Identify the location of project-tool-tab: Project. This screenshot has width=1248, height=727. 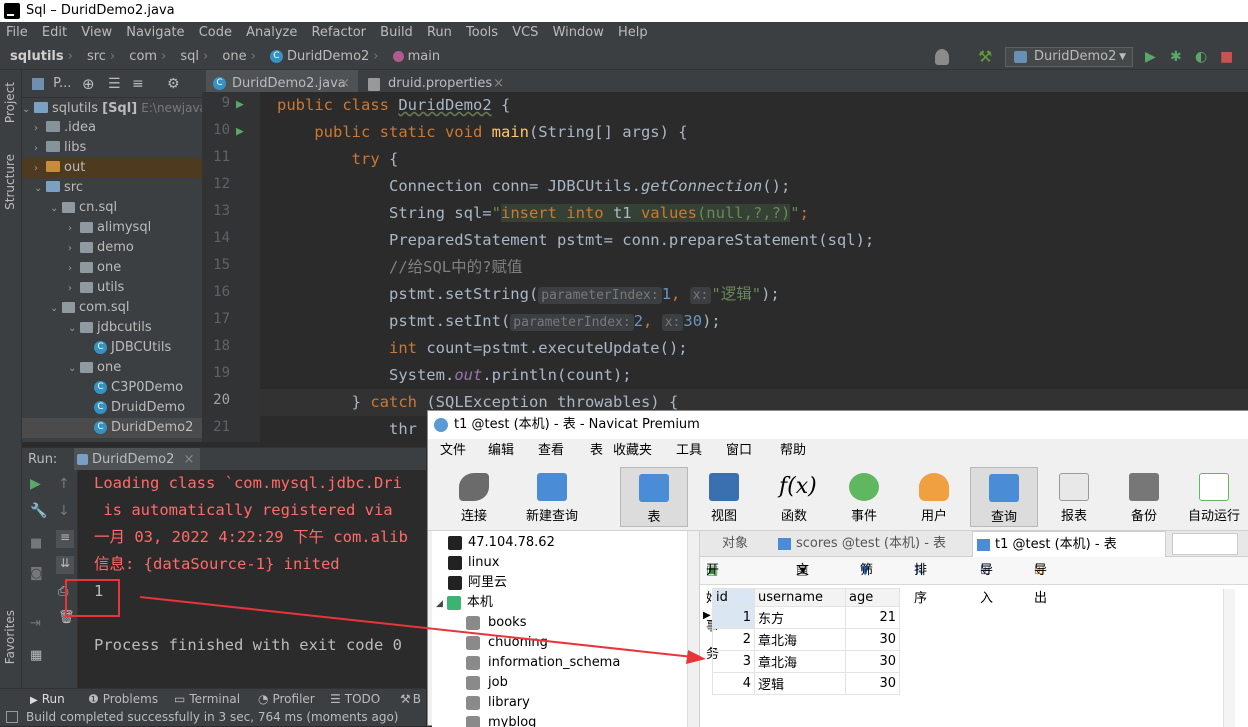
(10, 102).